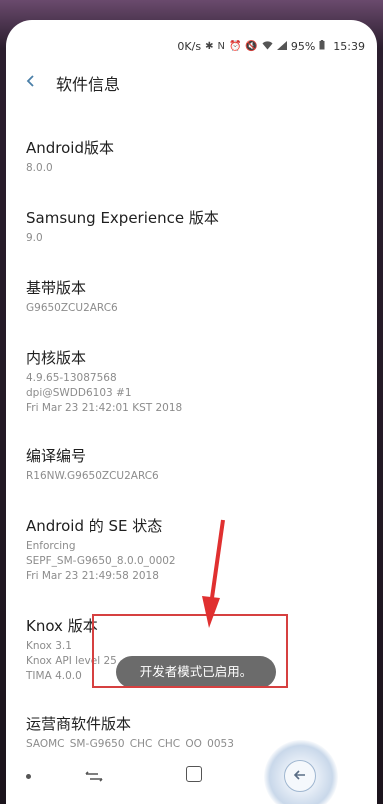  What do you see at coordinates (213, 573) in the screenshot?
I see `red-arrow-icon` at bounding box center [213, 573].